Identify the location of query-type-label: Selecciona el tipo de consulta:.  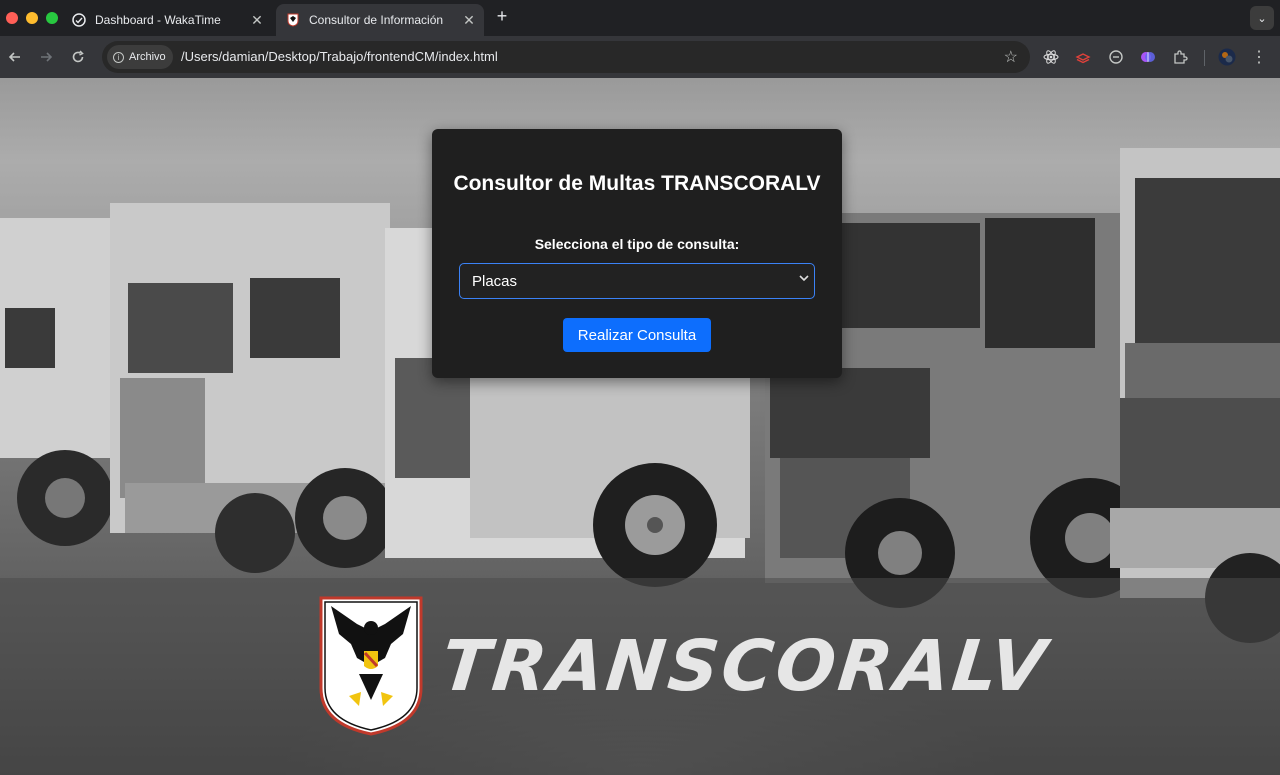
(637, 244).